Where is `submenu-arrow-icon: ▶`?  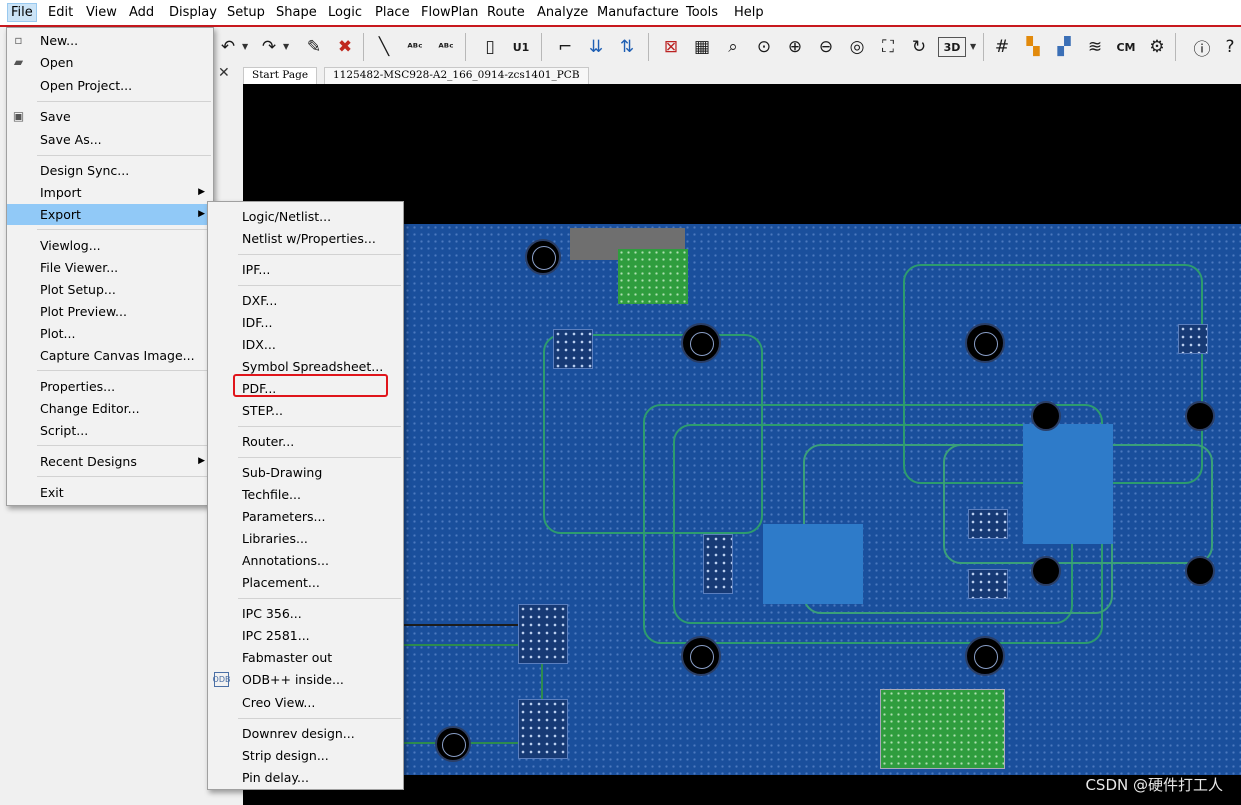
submenu-arrow-icon: ▶ is located at coordinates (201, 192).